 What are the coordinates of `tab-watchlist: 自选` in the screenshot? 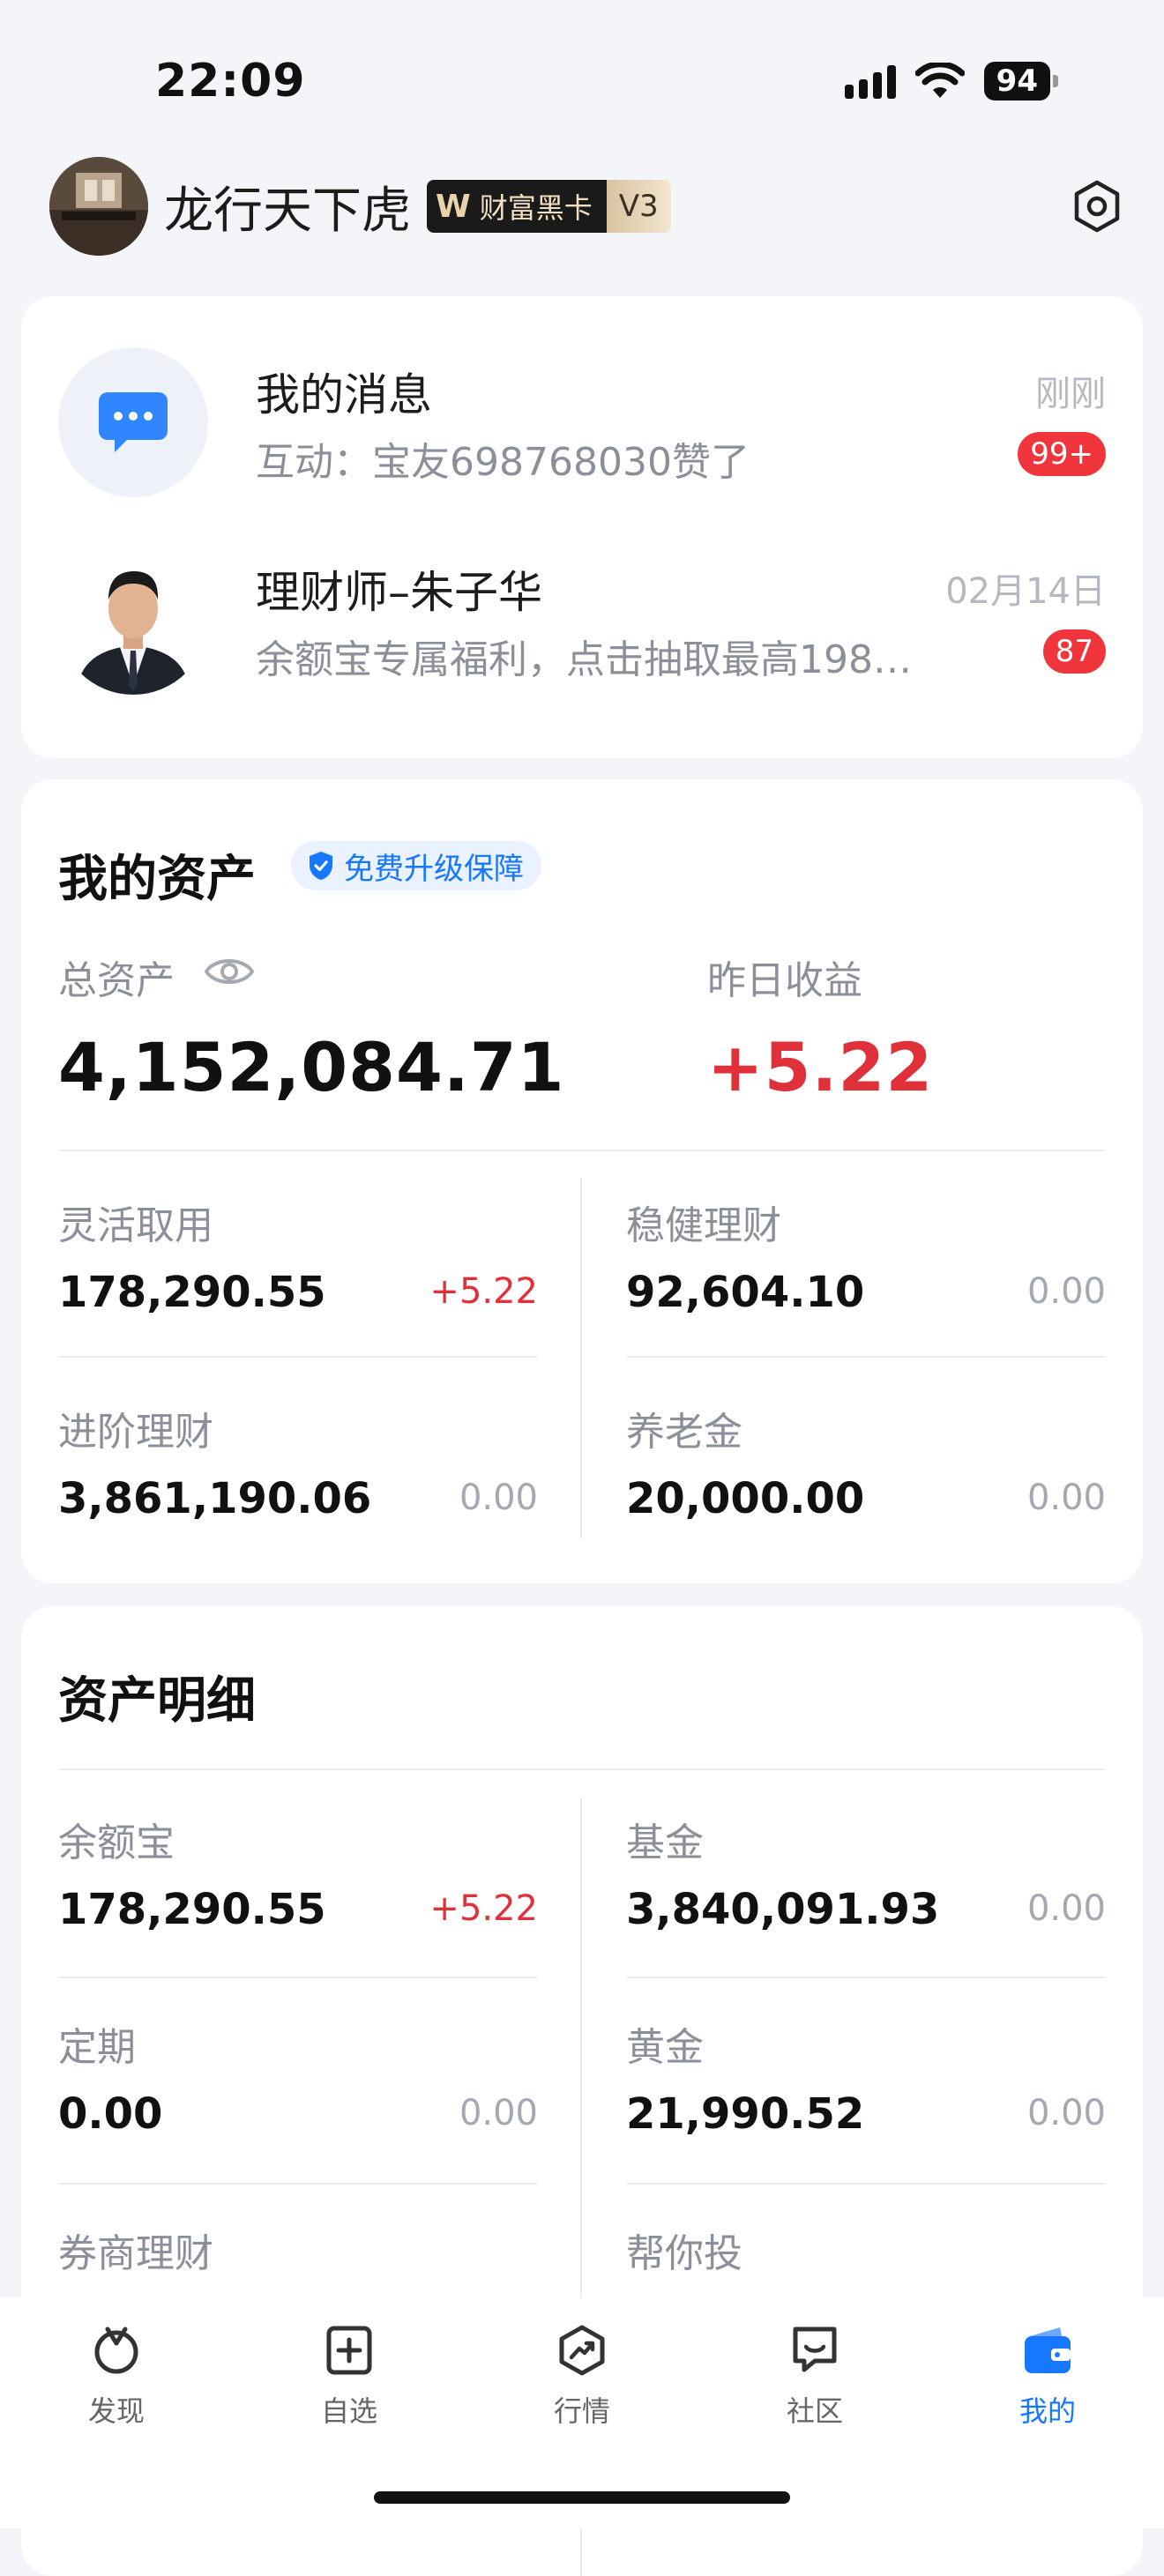 It's located at (349, 2385).